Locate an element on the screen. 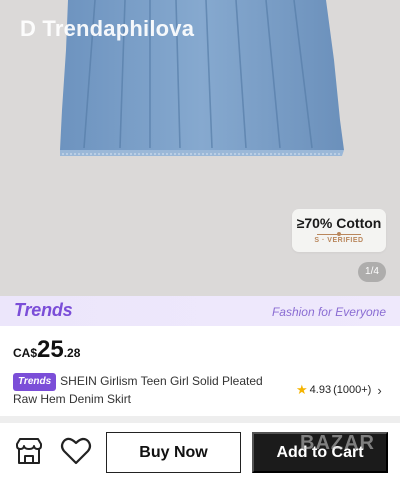 This screenshot has height=480, width=400. price-currency: CA$ is located at coordinates (25, 353).